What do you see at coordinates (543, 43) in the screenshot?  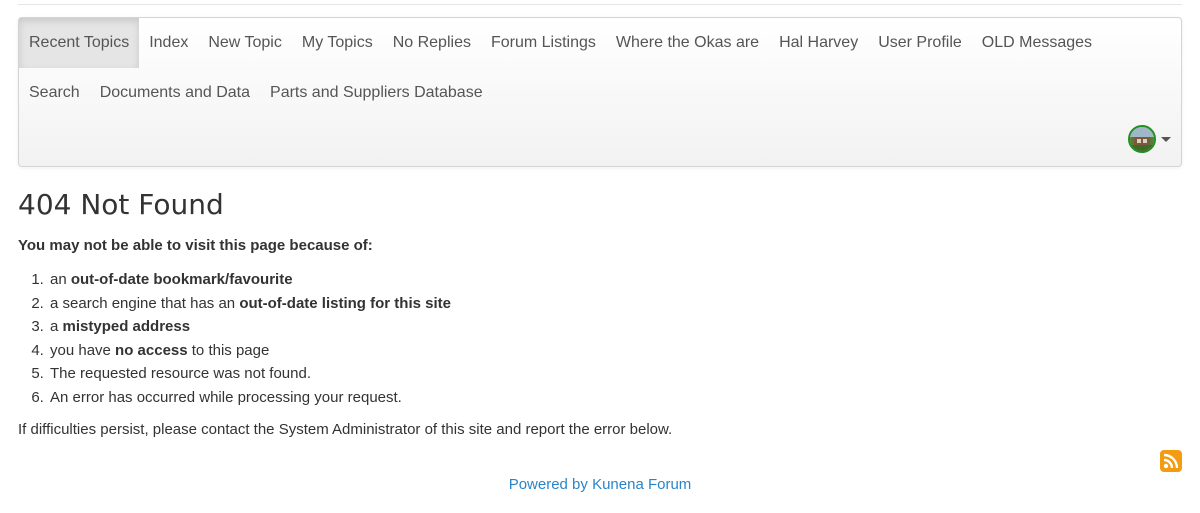 I see `nav-item-forum-listings: Forum Listings` at bounding box center [543, 43].